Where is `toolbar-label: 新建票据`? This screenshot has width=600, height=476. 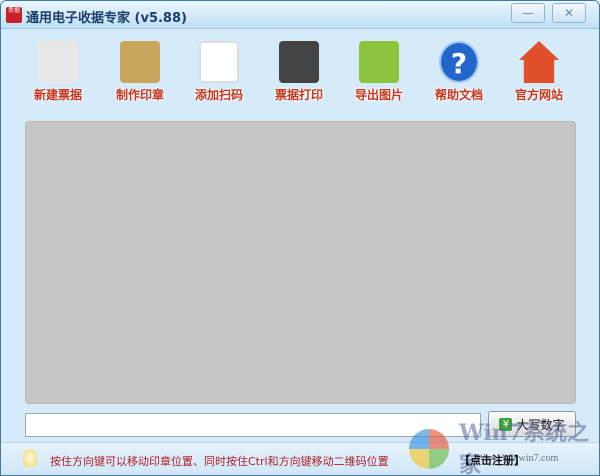 toolbar-label: 新建票据 is located at coordinates (57, 95).